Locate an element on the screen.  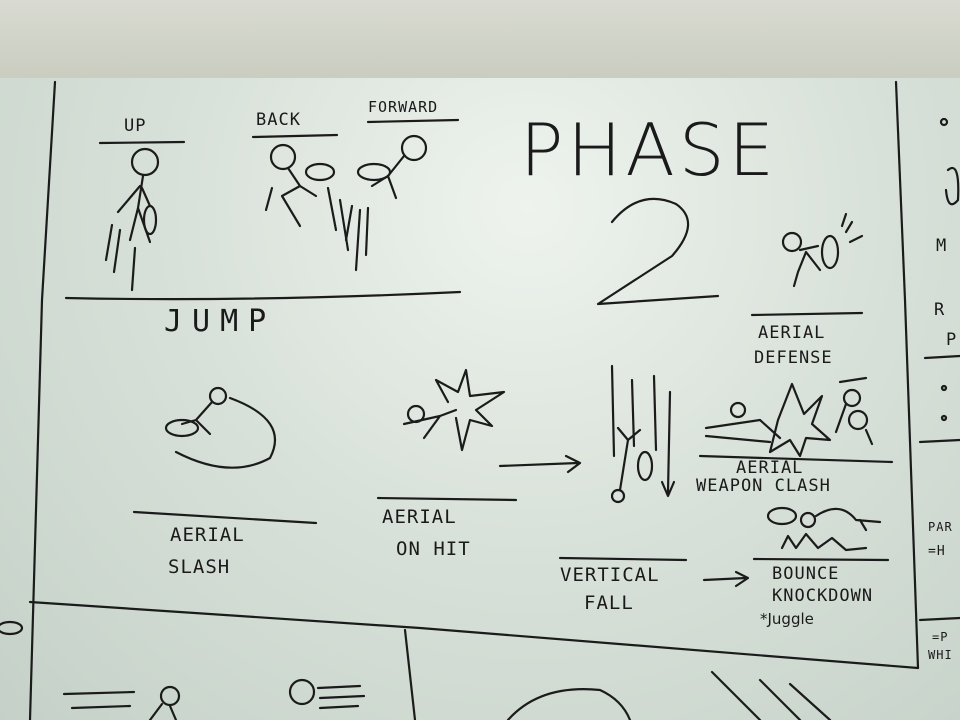
jump-label: JUMP is located at coordinates (220, 321).